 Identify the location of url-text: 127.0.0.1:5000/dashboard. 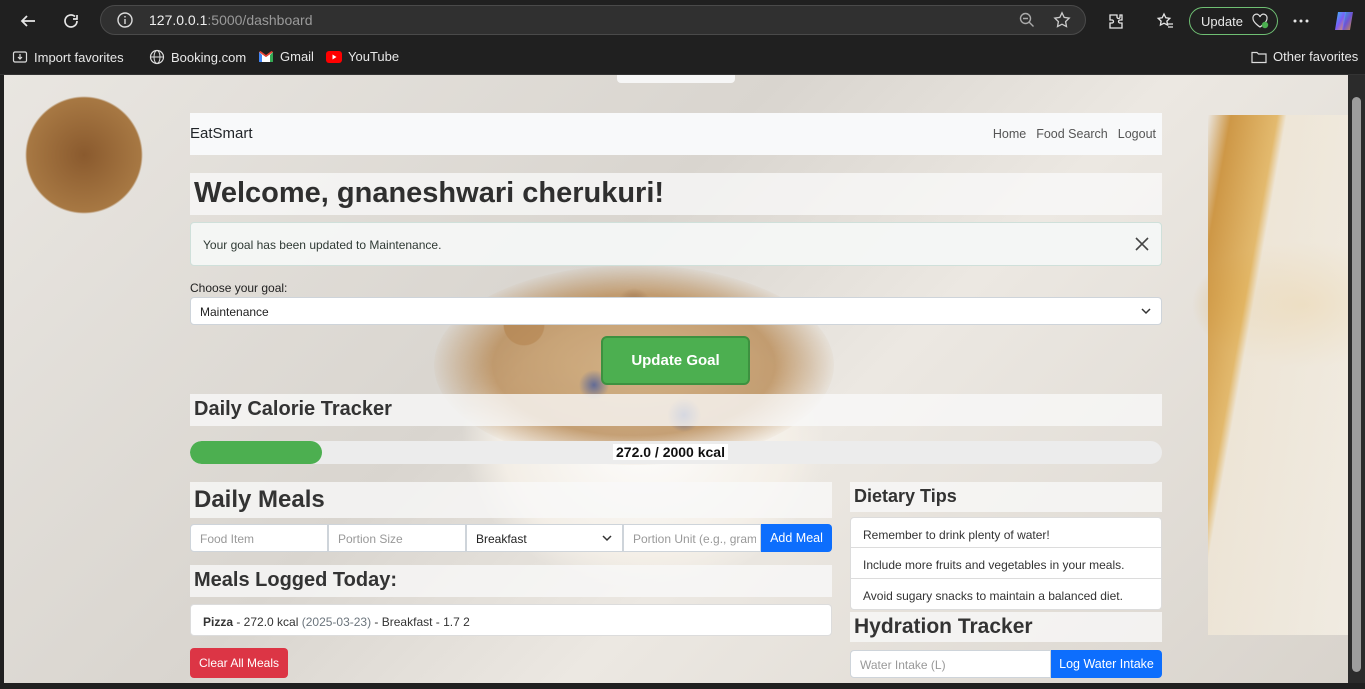
(231, 20).